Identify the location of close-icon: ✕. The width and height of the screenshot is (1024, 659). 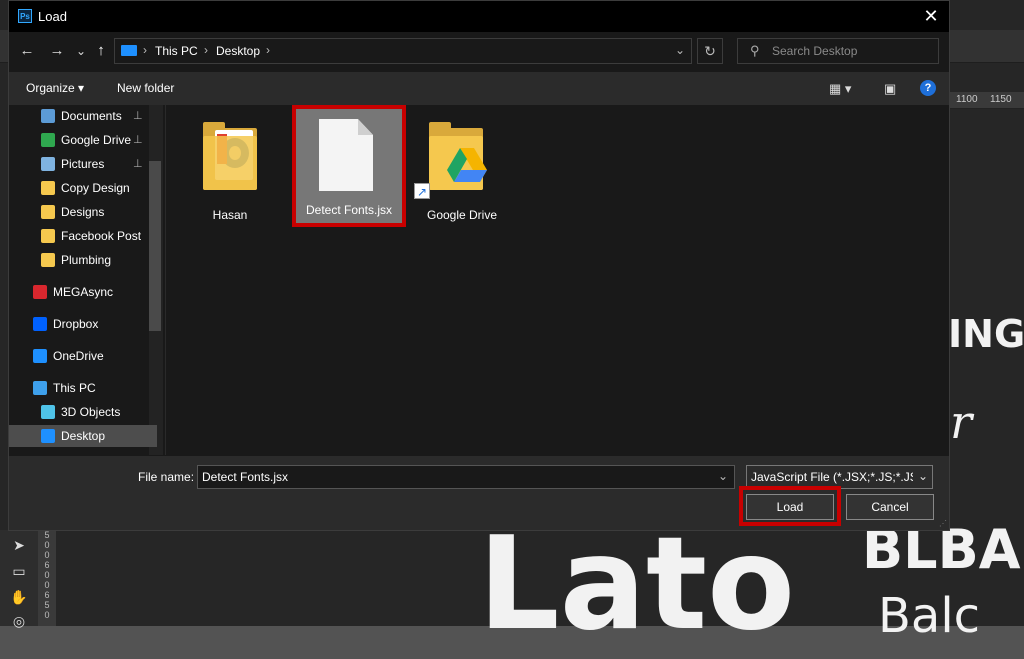
(931, 16).